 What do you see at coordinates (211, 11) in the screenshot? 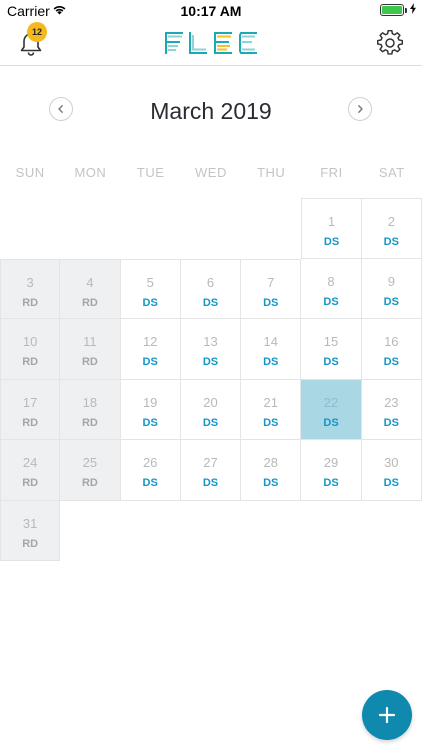
I see `status-bar: Carrier 10:17 AM` at bounding box center [211, 11].